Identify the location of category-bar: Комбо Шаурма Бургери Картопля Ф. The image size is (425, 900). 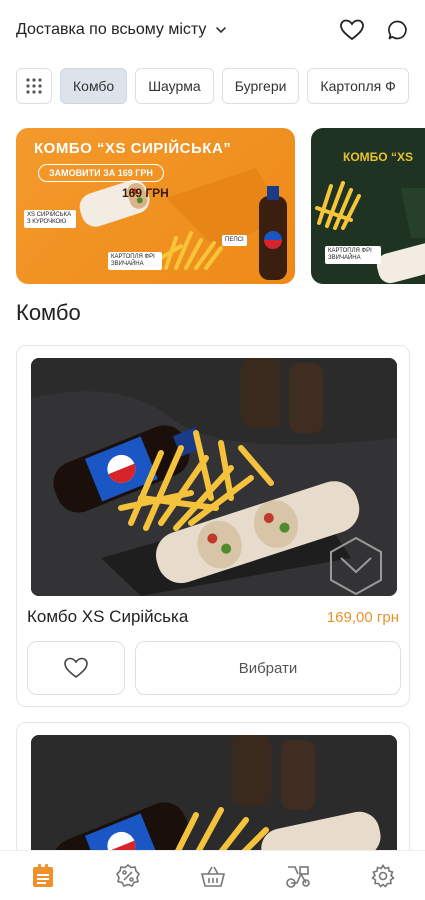
(212, 86).